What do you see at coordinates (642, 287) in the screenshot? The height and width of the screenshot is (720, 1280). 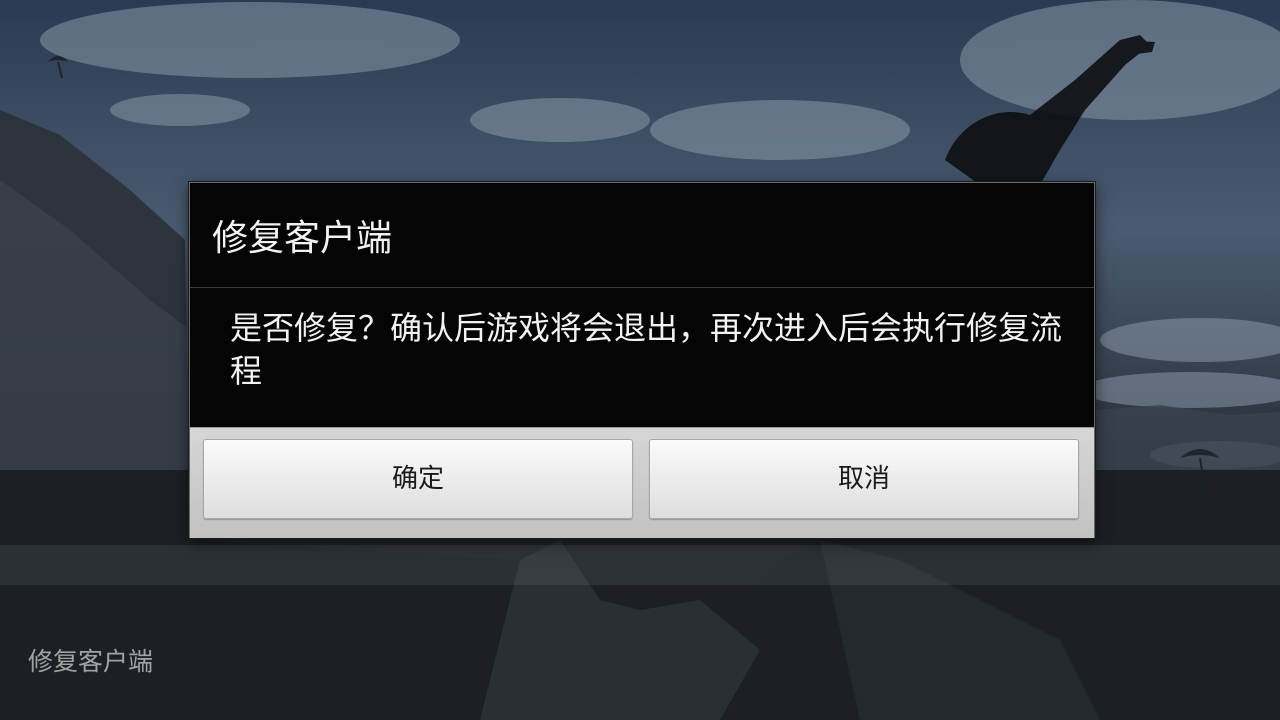 I see `title-divider` at bounding box center [642, 287].